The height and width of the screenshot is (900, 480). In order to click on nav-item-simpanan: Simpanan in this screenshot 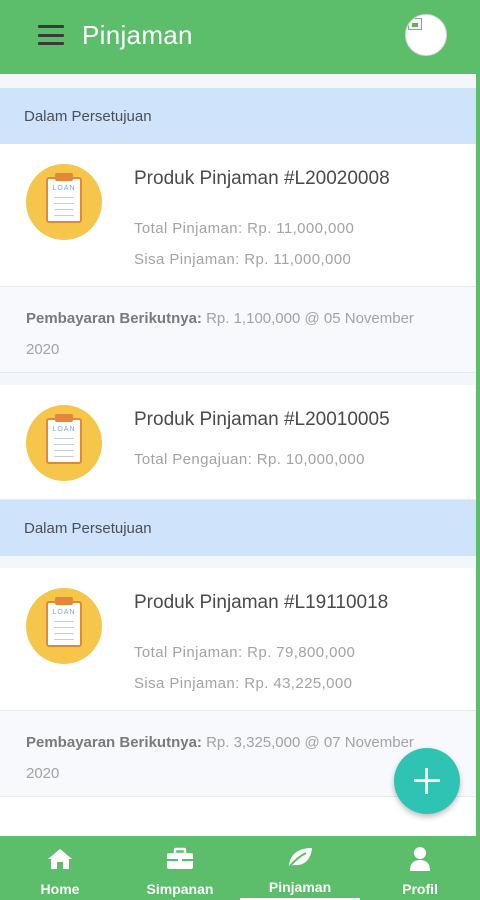, I will do `click(180, 868)`.